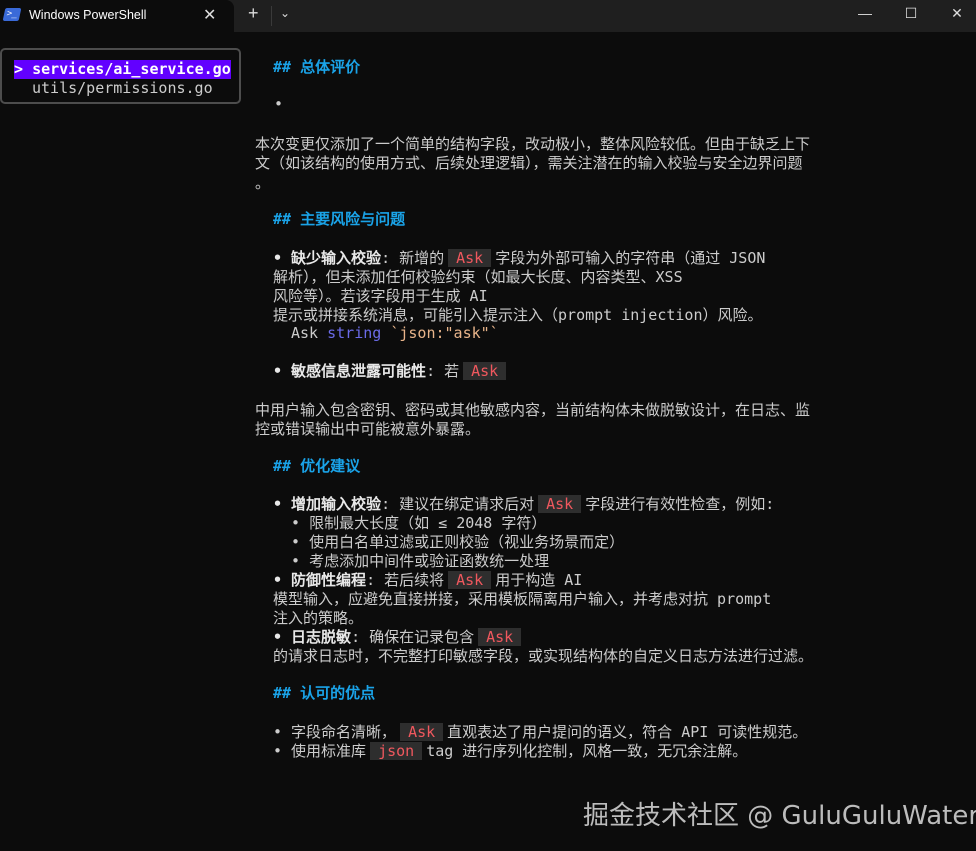 Image resolution: width=976 pixels, height=851 pixels. I want to click on list-item: • 防御性编程: 若后续将 Ask 用于构造 AI, so click(427, 580).